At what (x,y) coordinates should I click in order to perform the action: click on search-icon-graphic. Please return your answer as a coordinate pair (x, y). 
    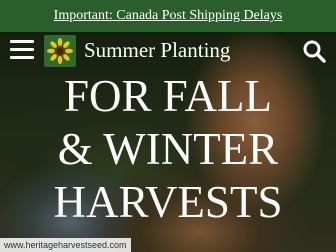
    Looking at the image, I should click on (314, 51).